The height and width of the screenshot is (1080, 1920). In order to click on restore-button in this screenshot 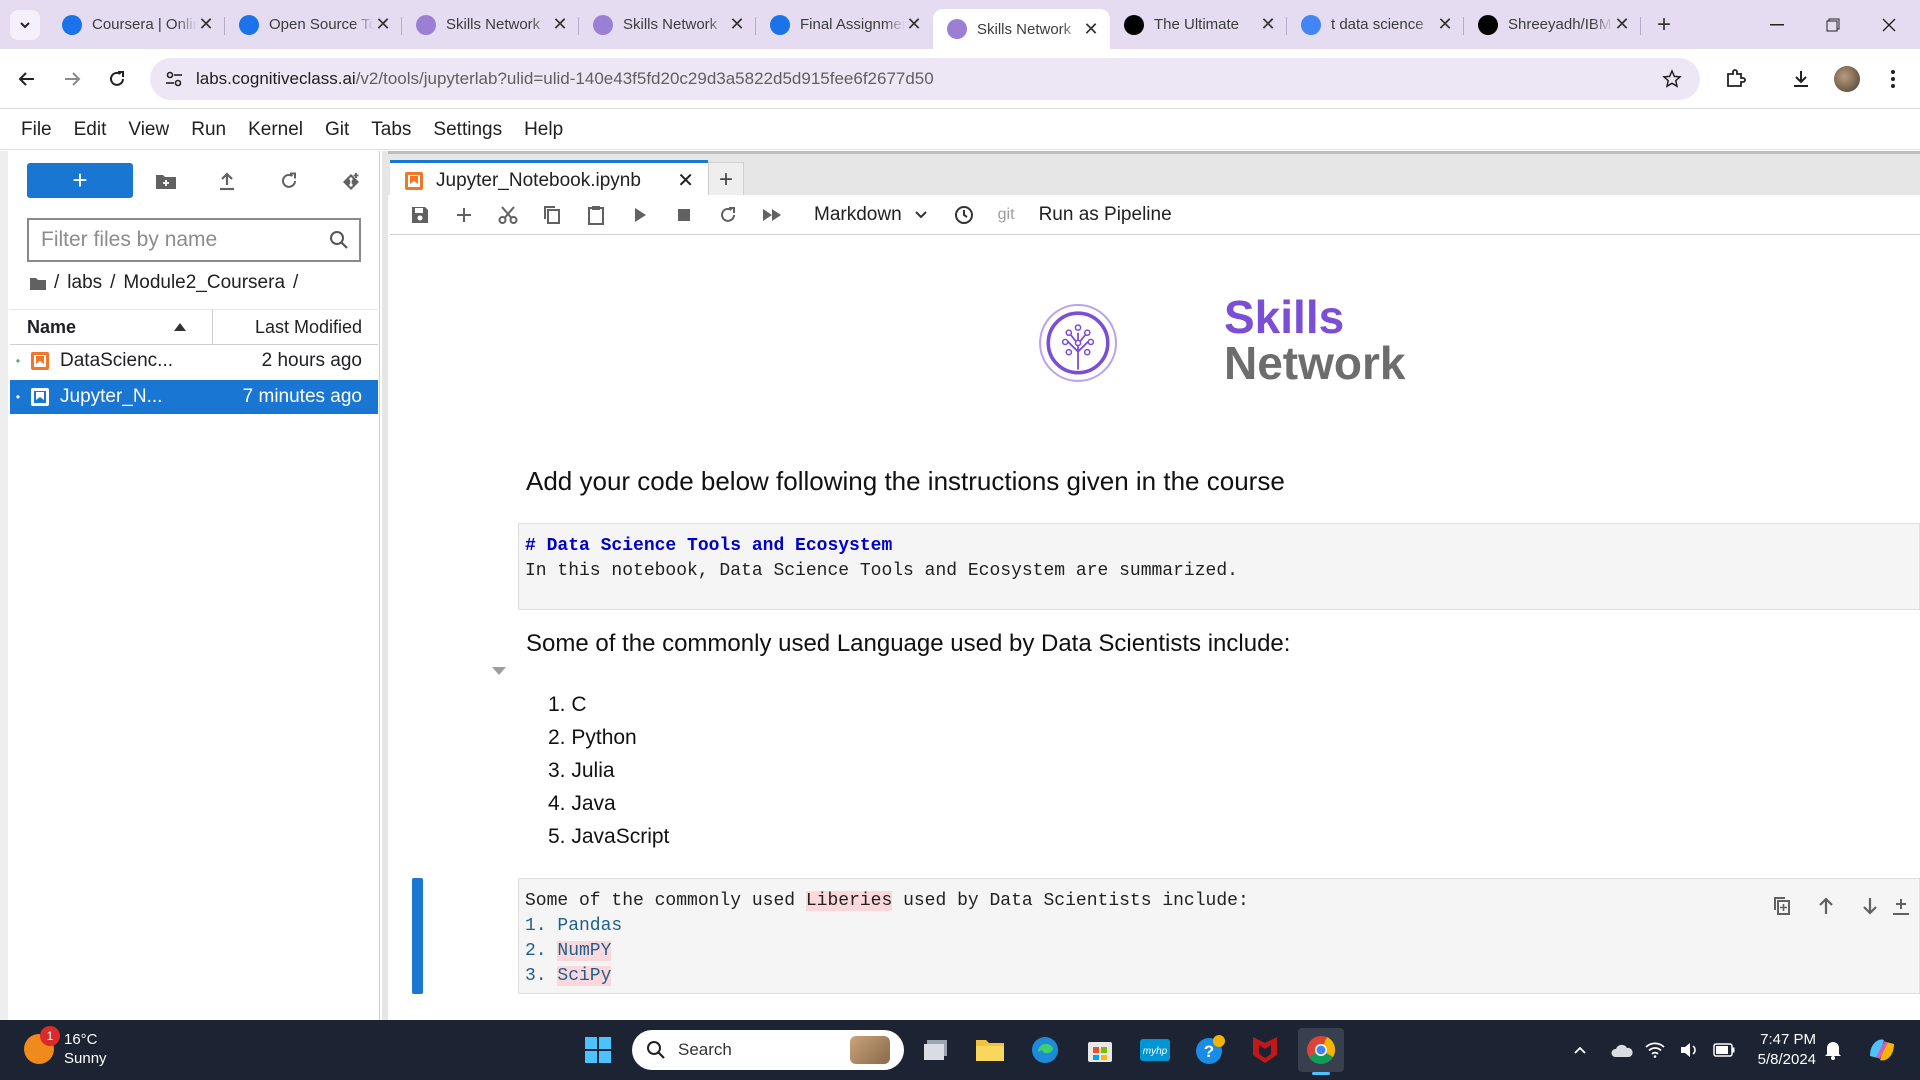, I will do `click(1833, 24)`.